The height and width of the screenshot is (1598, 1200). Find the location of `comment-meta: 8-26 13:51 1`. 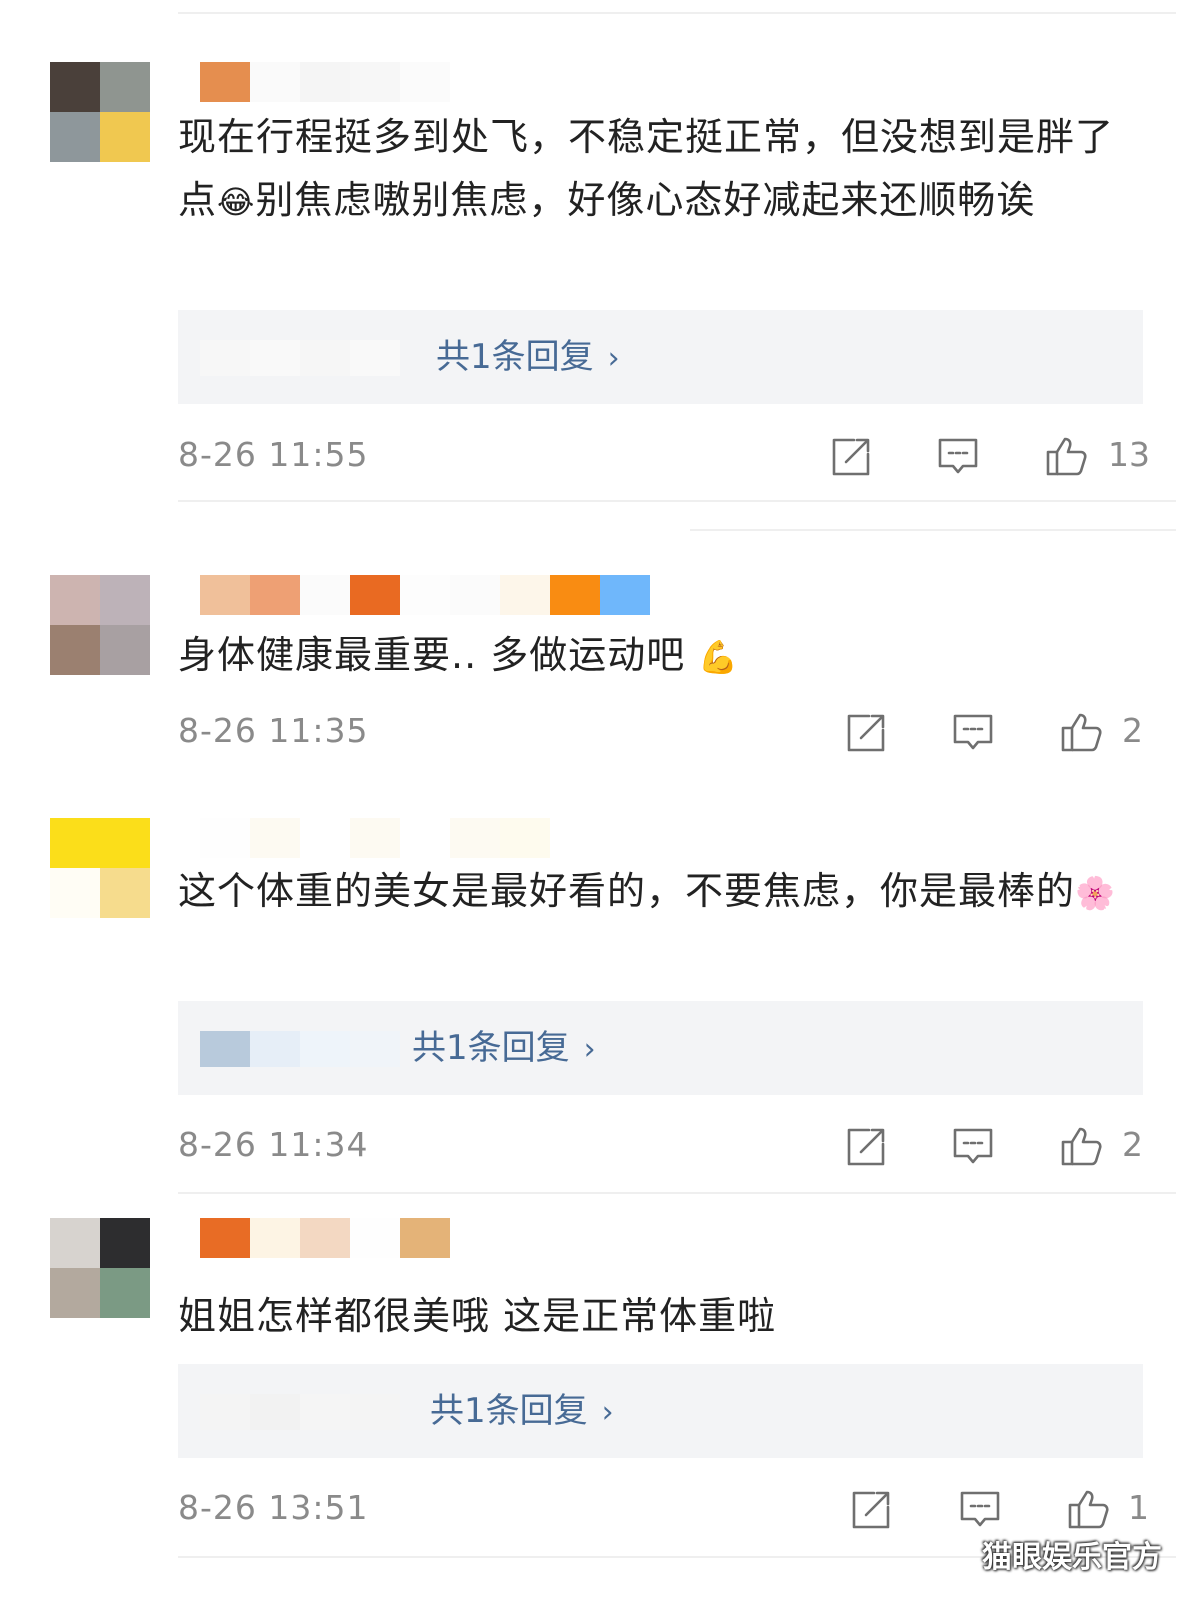

comment-meta: 8-26 13:51 1 is located at coordinates (663, 1508).